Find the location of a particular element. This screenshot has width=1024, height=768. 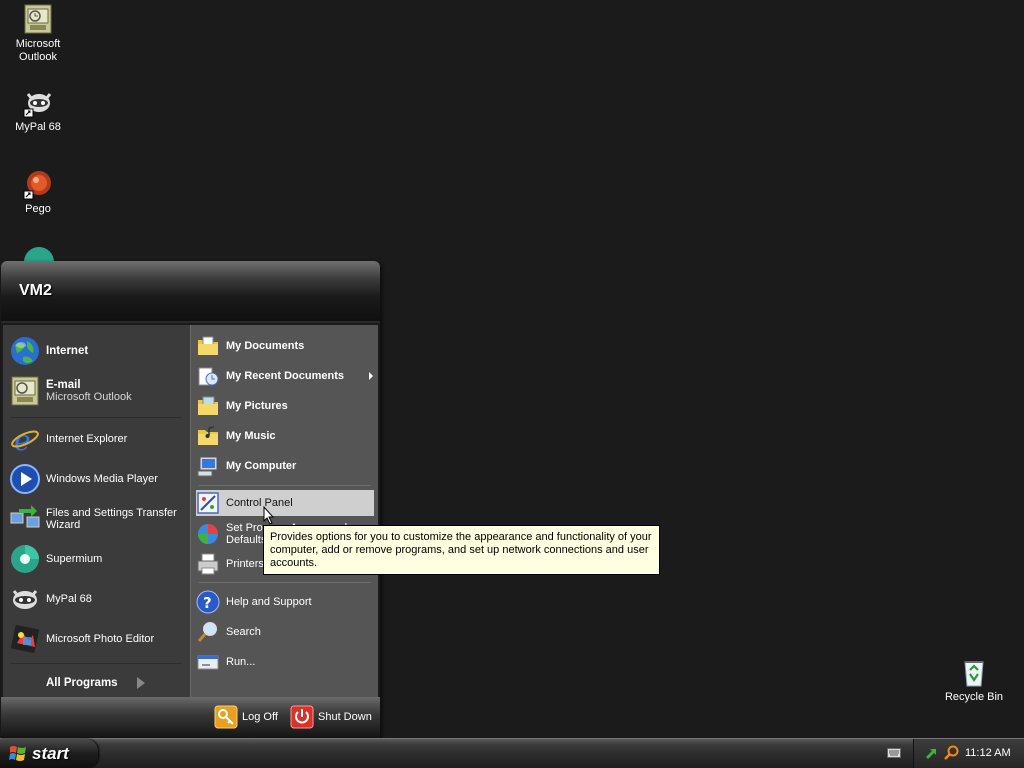

supermium-icon is located at coordinates (25, 559).